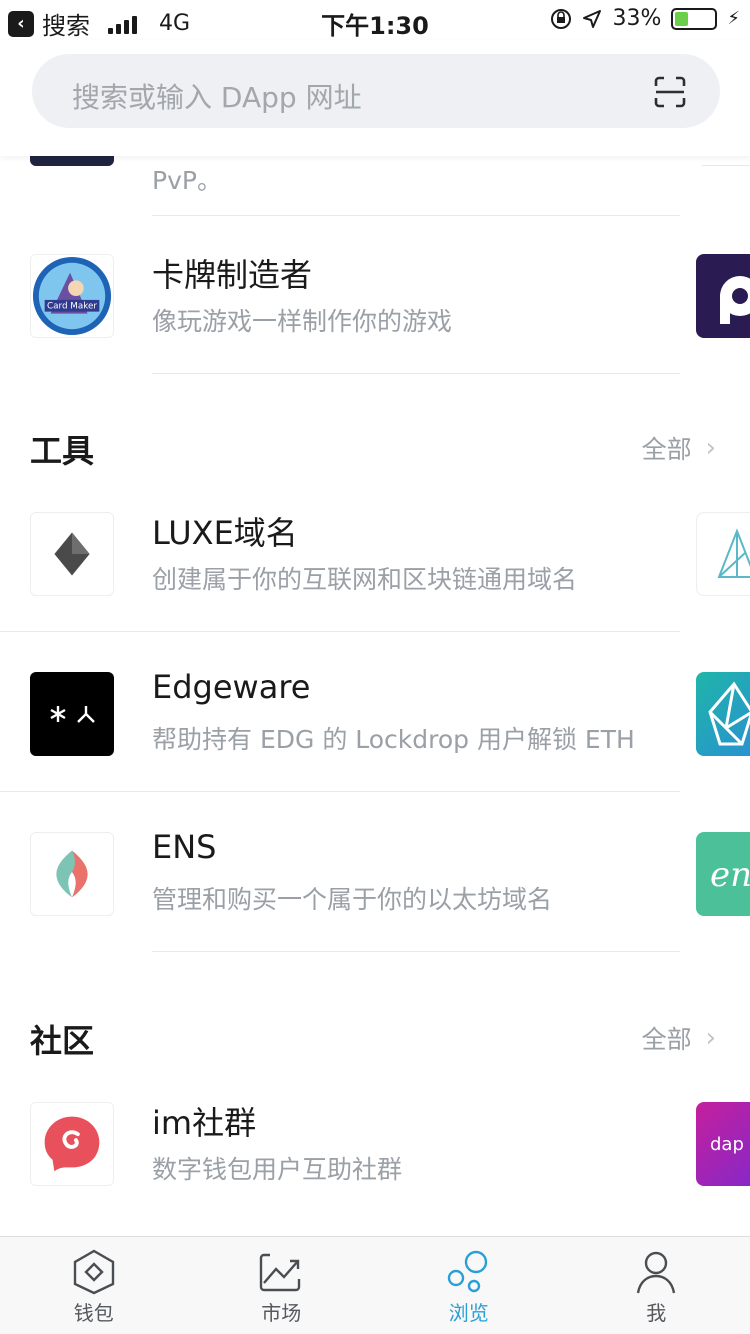 The width and height of the screenshot is (750, 1334). I want to click on tab-label: 我, so click(656, 1313).